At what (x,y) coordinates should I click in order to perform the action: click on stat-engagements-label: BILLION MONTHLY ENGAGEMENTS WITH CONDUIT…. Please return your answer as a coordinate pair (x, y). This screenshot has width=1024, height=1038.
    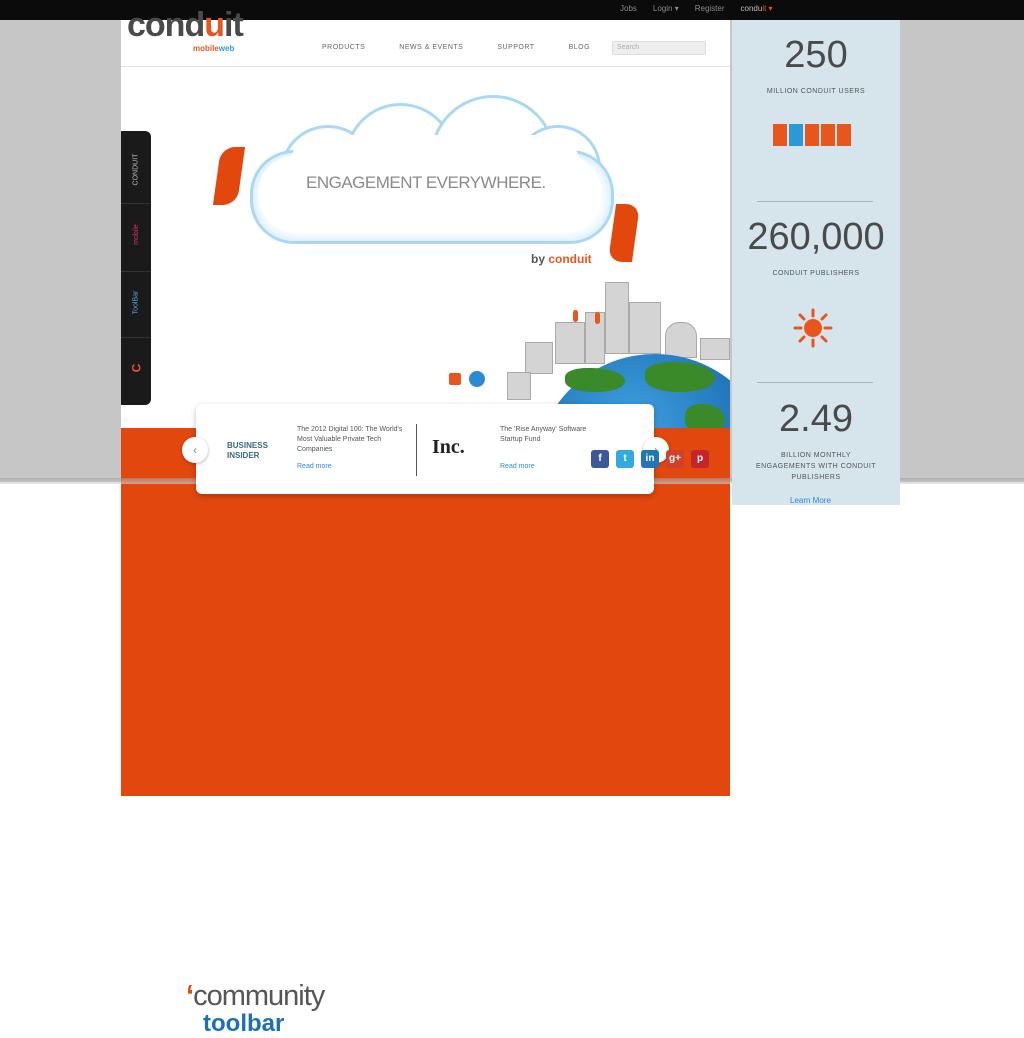
    Looking at the image, I should click on (816, 466).